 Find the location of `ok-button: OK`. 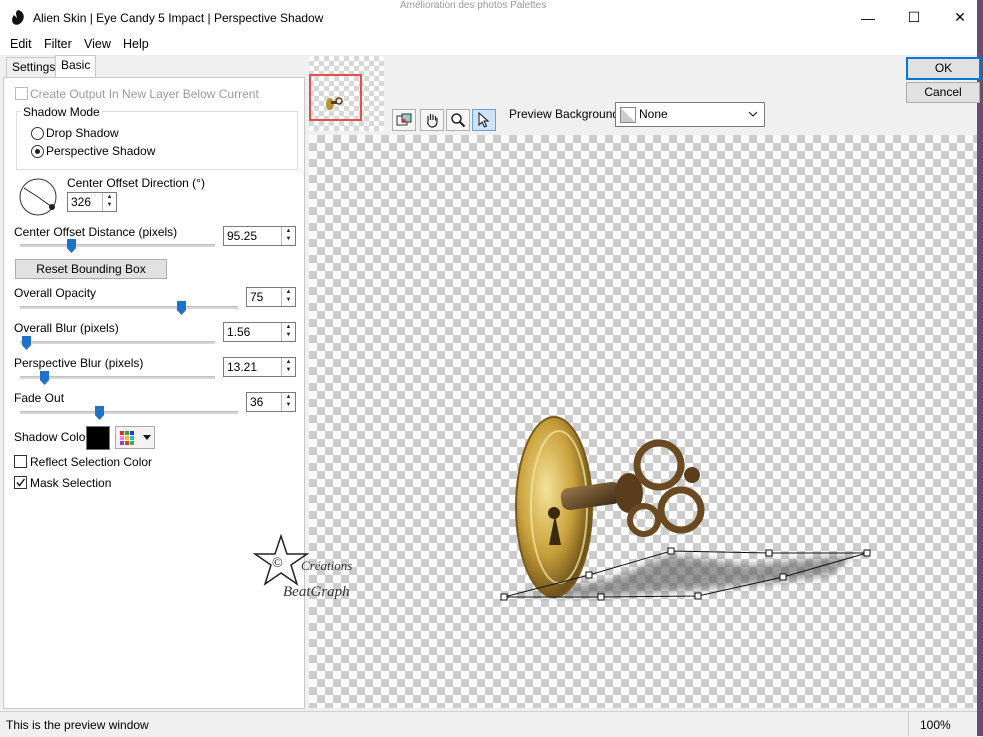

ok-button: OK is located at coordinates (943, 68).